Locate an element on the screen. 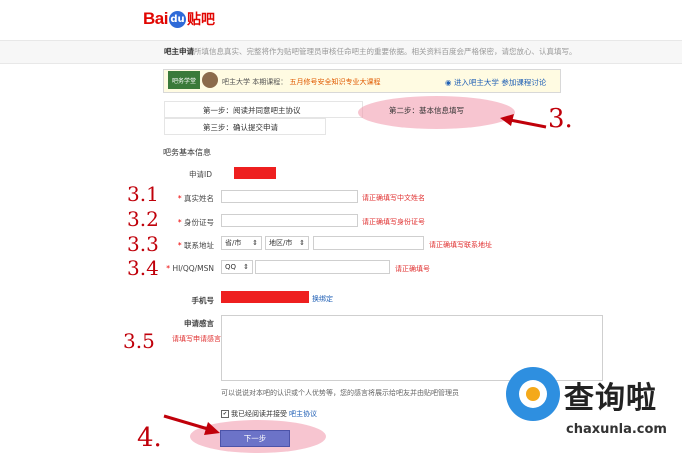  province-select: 省/市 ⇕ is located at coordinates (241, 243).